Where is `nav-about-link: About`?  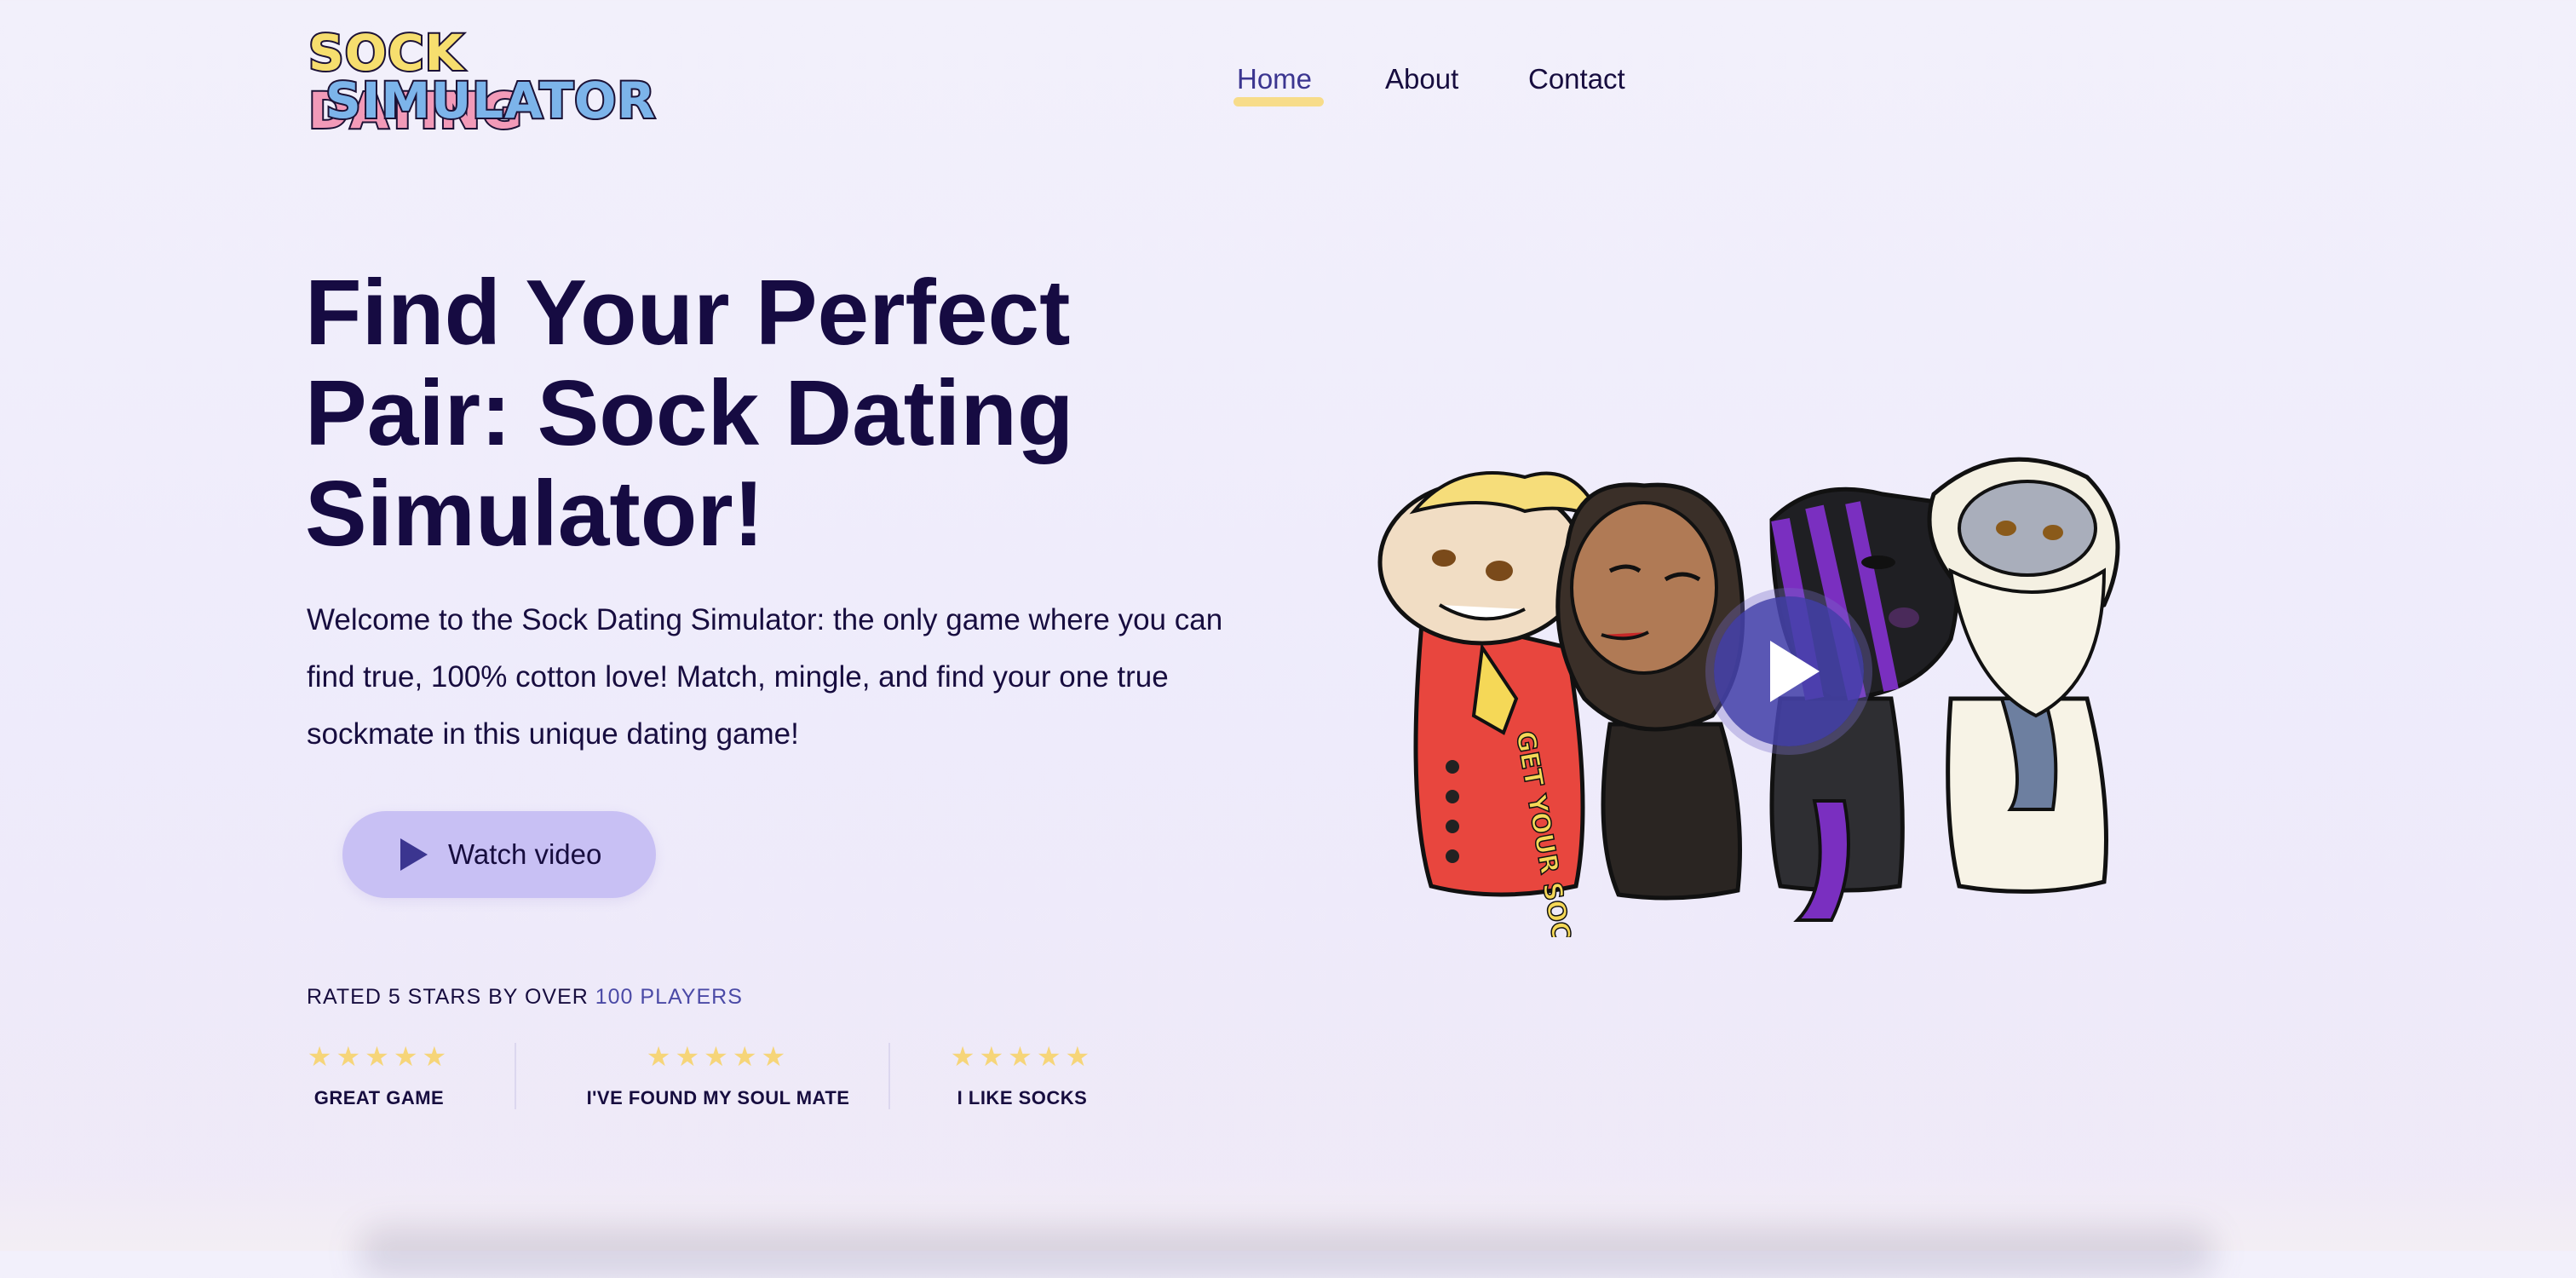 nav-about-link: About is located at coordinates (1422, 79).